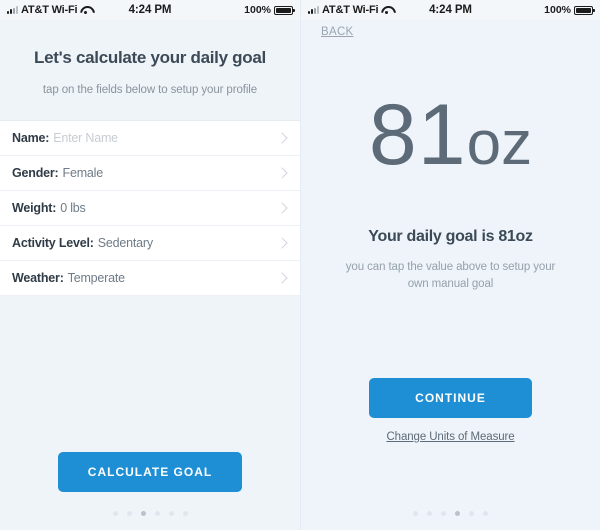  Describe the element at coordinates (417, 135) in the screenshot. I see `daily-goal-number: 81` at that location.